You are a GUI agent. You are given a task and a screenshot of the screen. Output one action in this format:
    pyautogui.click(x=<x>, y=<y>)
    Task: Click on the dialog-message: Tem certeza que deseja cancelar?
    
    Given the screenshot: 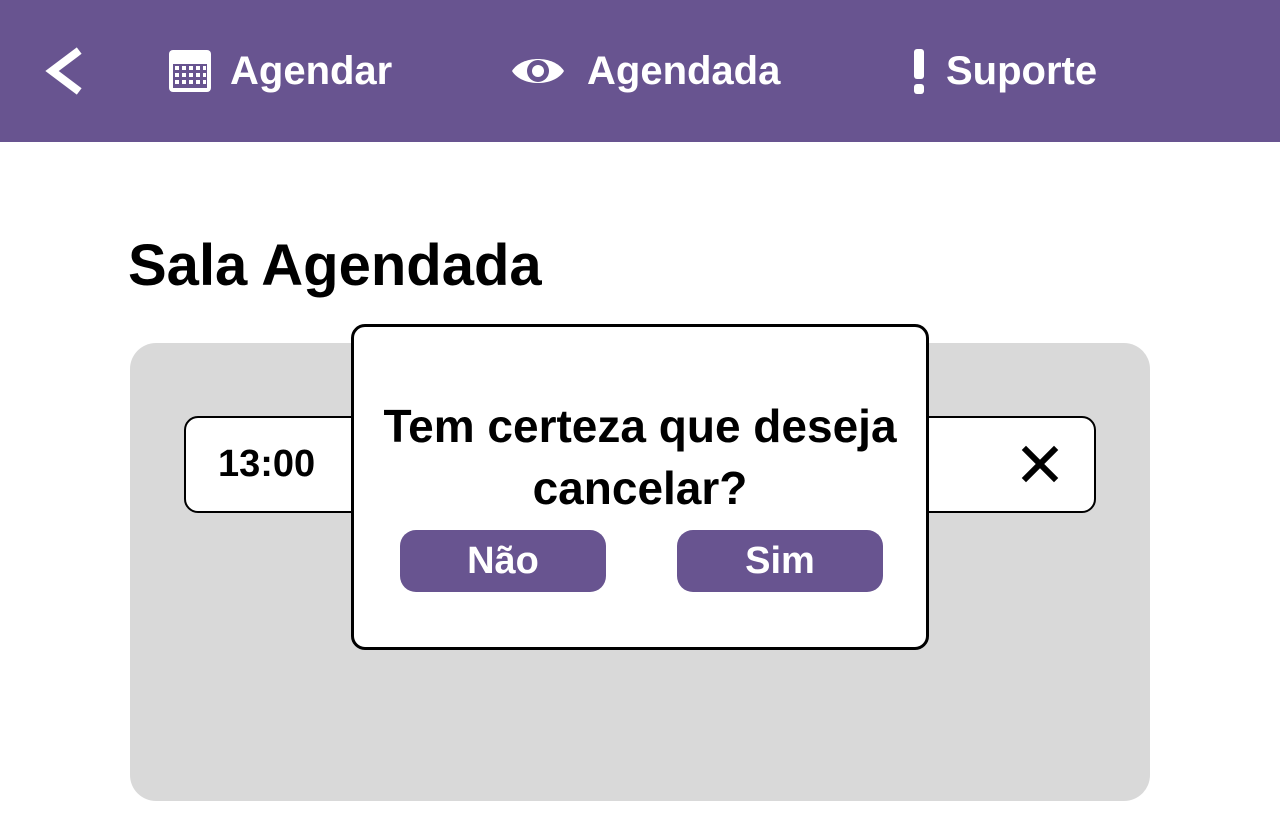 What is the action you would take?
    pyautogui.click(x=640, y=457)
    